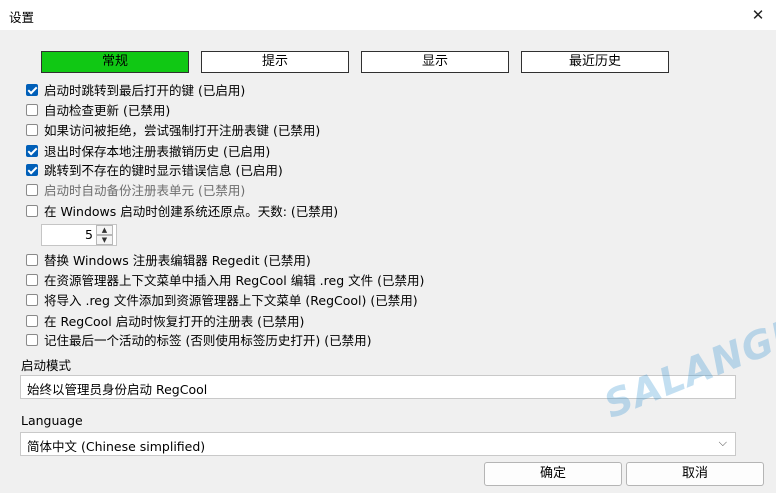 The height and width of the screenshot is (493, 776). Describe the element at coordinates (234, 280) in the screenshot. I see `option-label: 在资源管理器上下文菜单中插入用 RegCool 编辑 .reg 文件 (已禁用)` at that location.